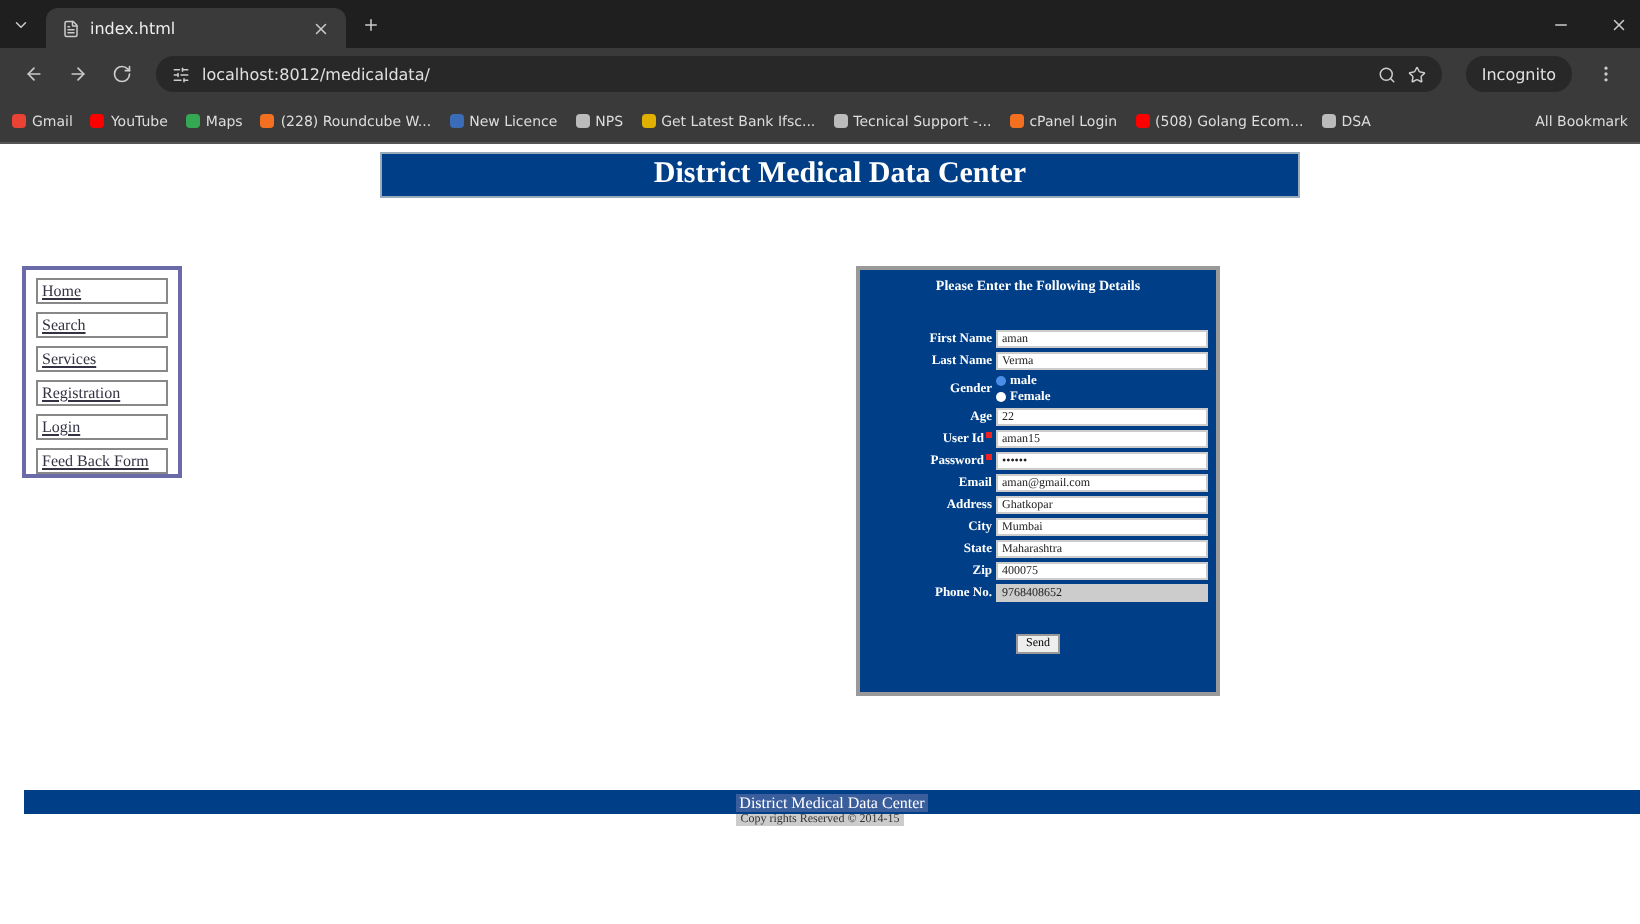 The height and width of the screenshot is (924, 1640). What do you see at coordinates (122, 74) in the screenshot?
I see `reload-icon` at bounding box center [122, 74].